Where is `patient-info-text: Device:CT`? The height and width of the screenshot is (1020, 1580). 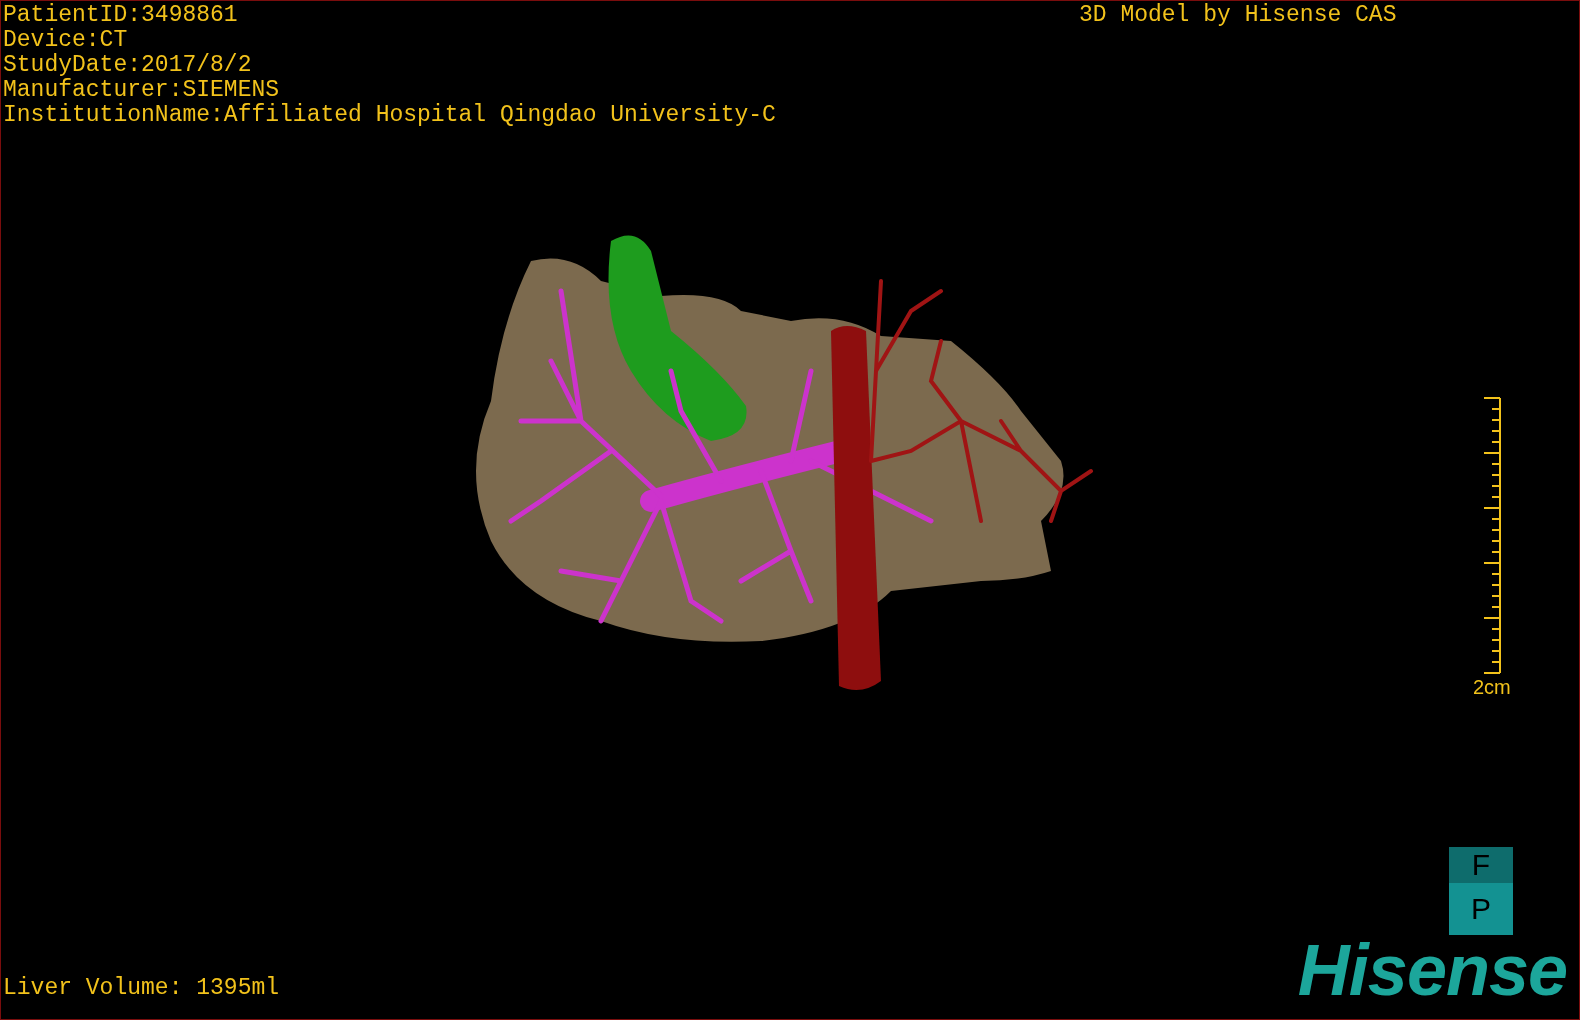
patient-info-text: Device:CT is located at coordinates (66, 40).